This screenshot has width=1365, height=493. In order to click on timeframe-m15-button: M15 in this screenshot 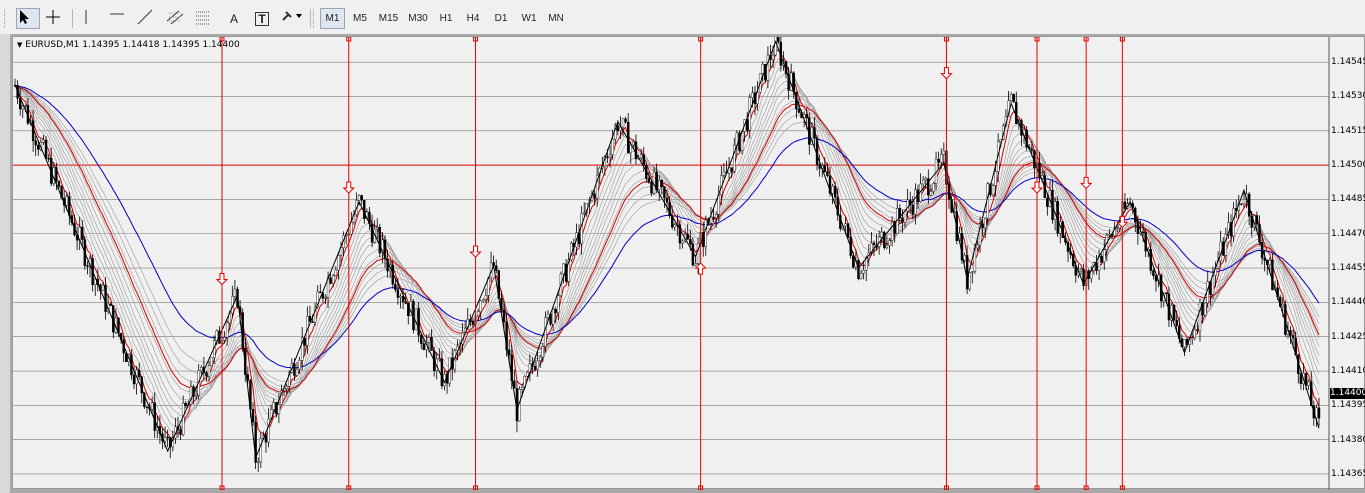, I will do `click(388, 18)`.